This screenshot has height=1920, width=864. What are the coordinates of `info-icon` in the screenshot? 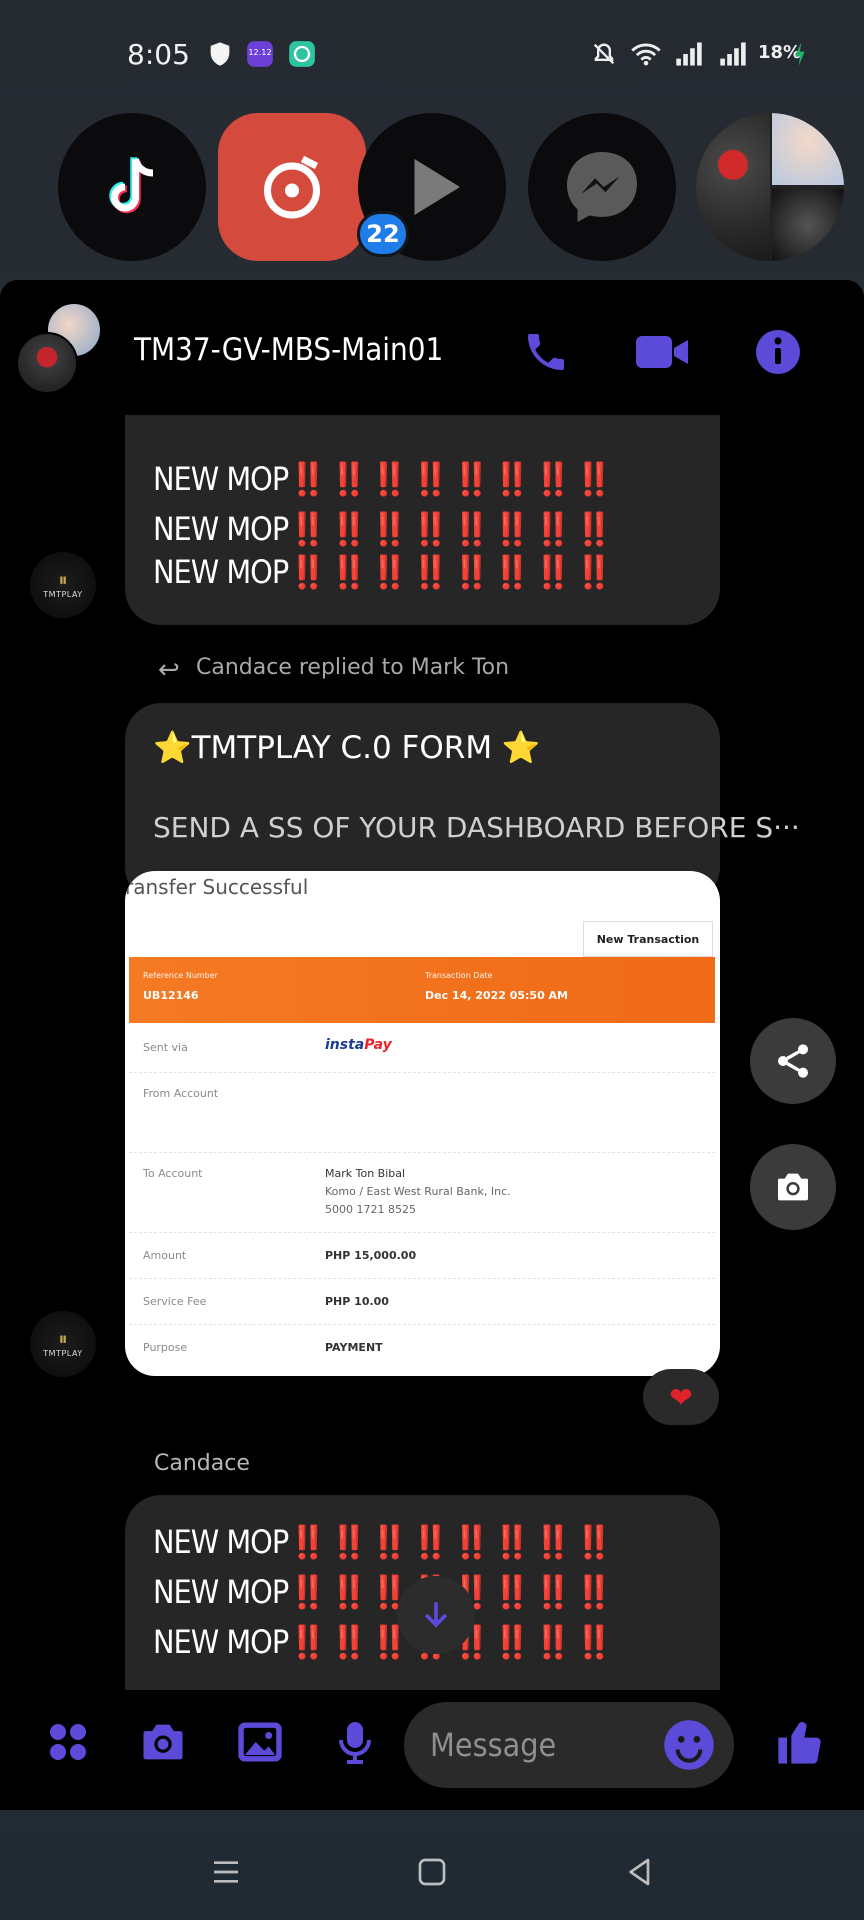 It's located at (778, 352).